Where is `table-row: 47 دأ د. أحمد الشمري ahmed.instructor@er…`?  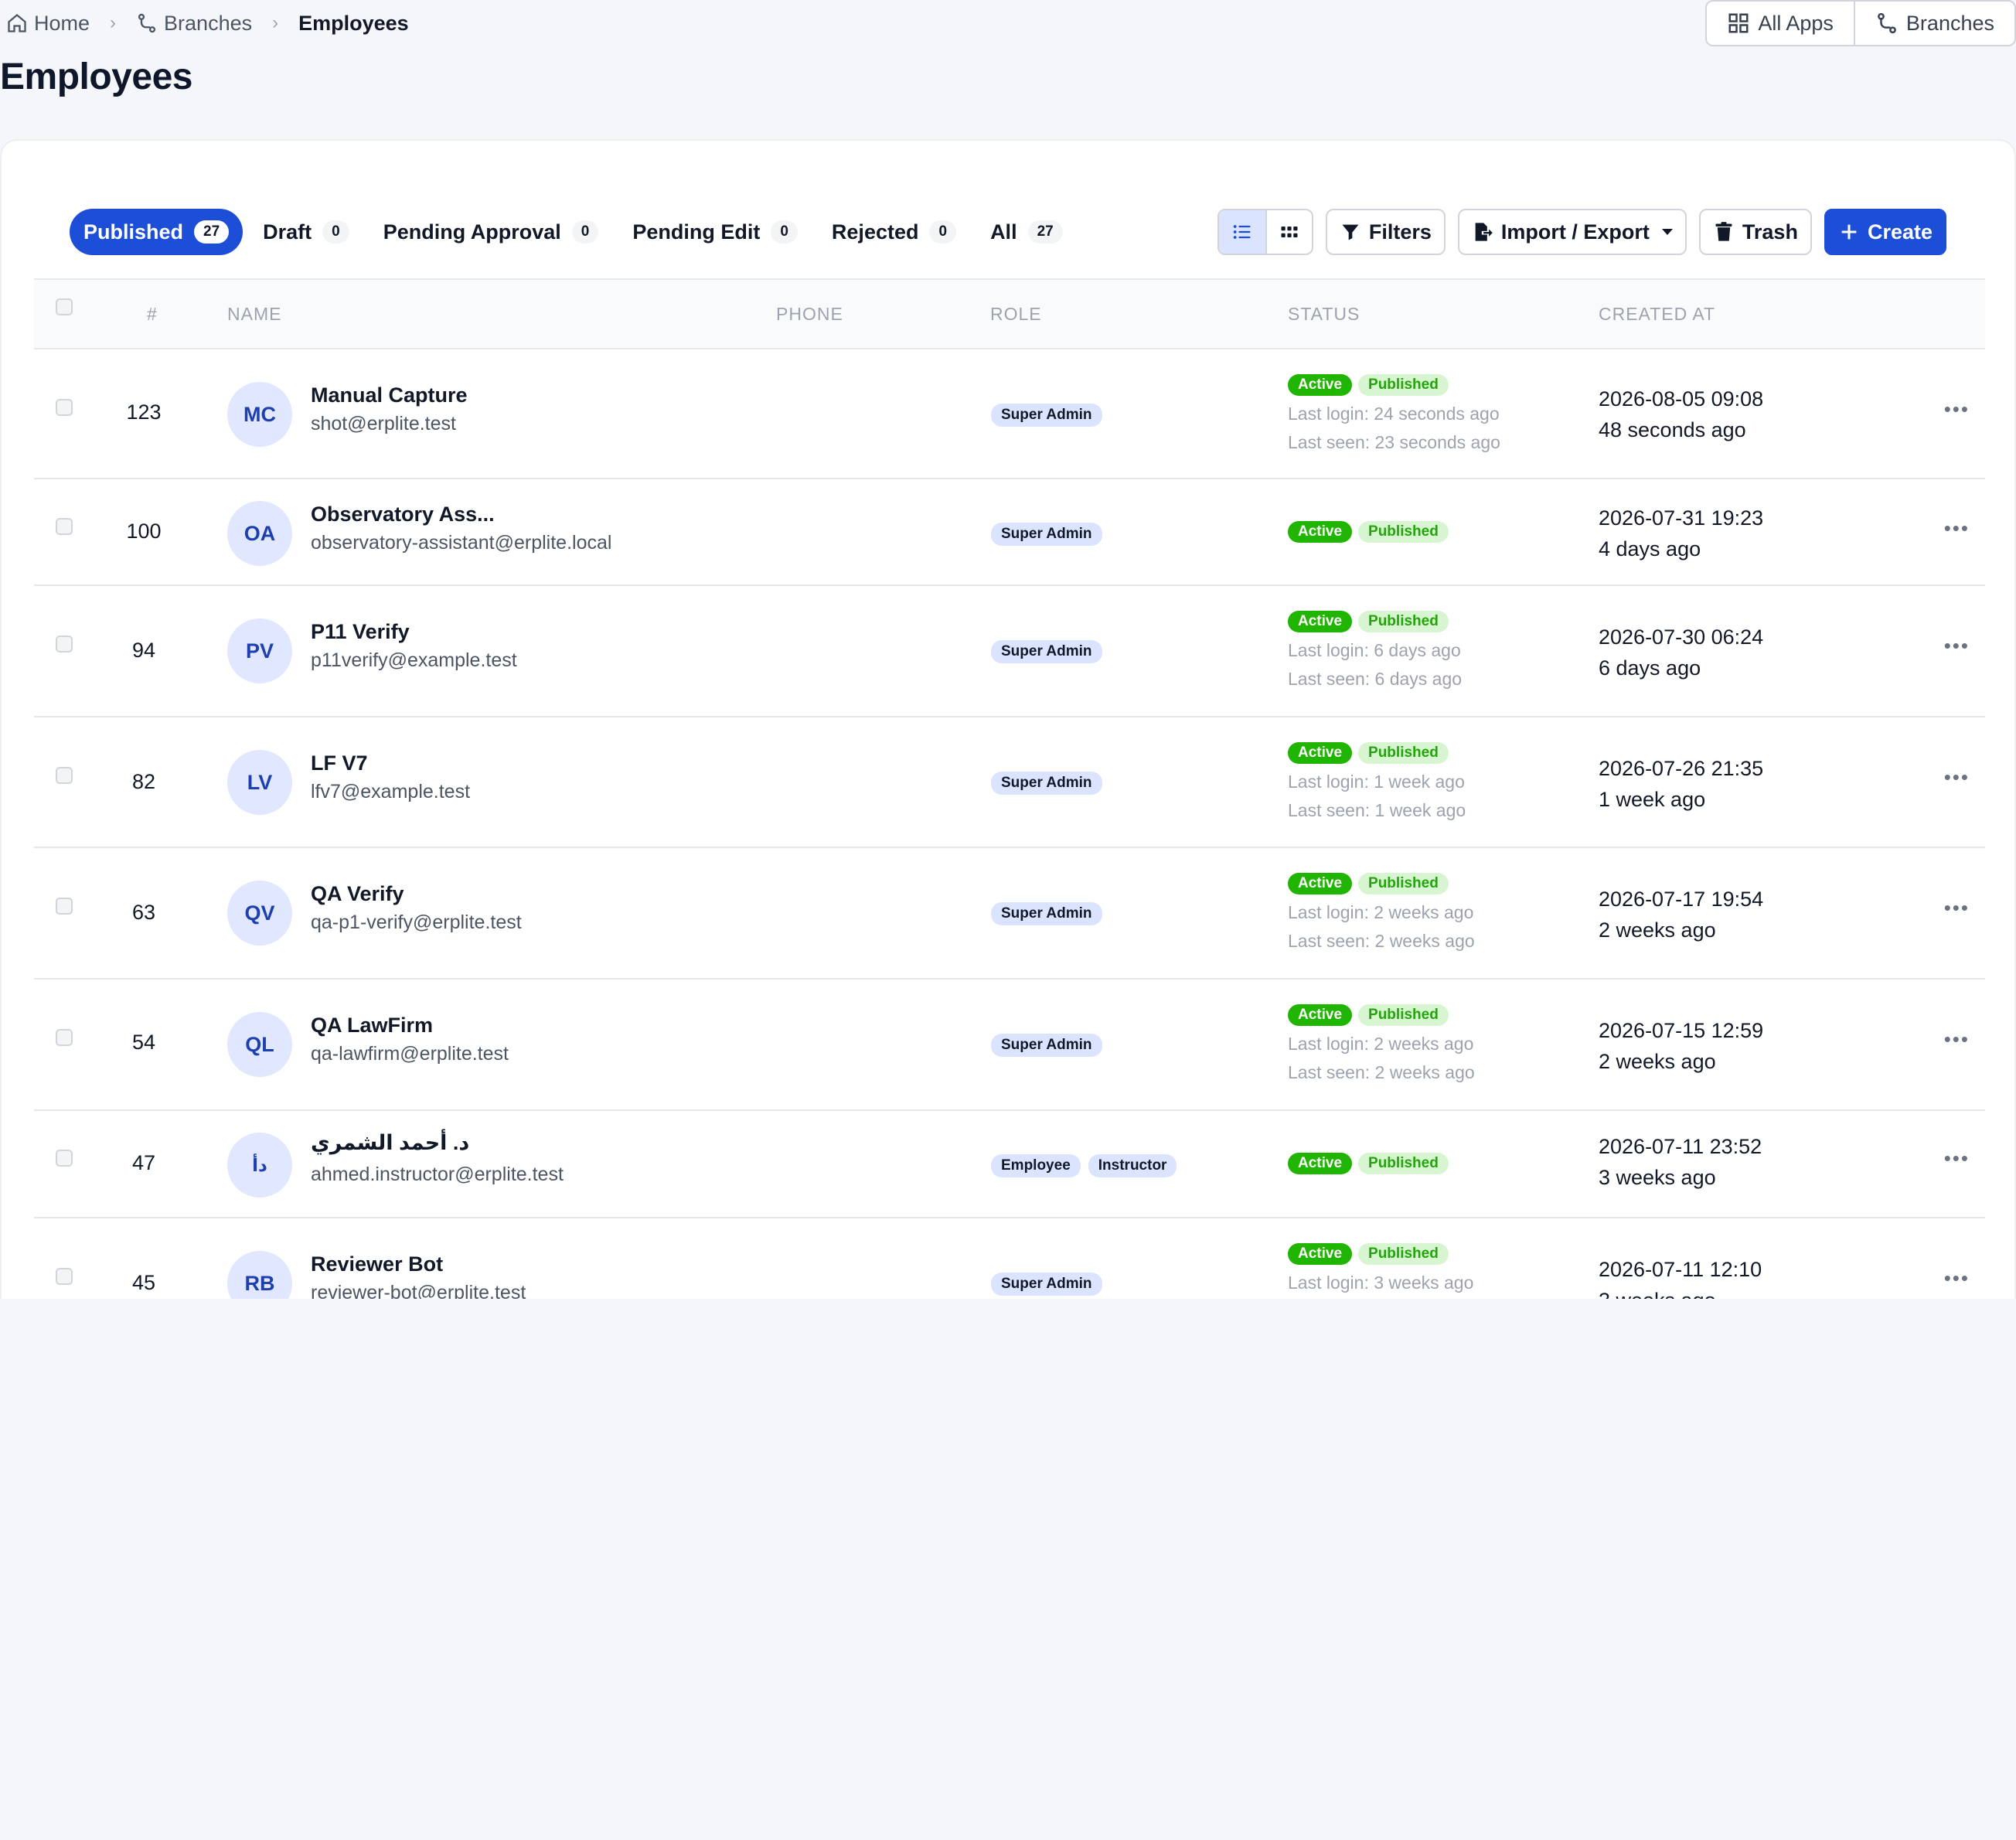
table-row: 47 دأ د. أحمد الشمري ahmed.instructor@er… is located at coordinates (1009, 1164).